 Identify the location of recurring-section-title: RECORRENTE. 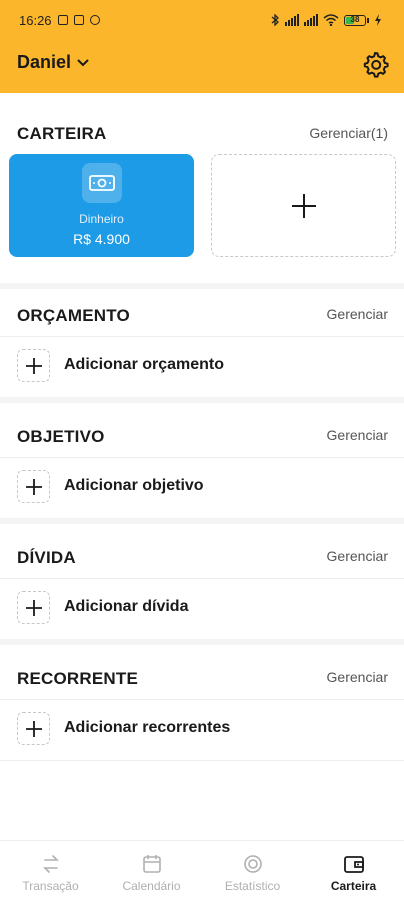
(78, 678).